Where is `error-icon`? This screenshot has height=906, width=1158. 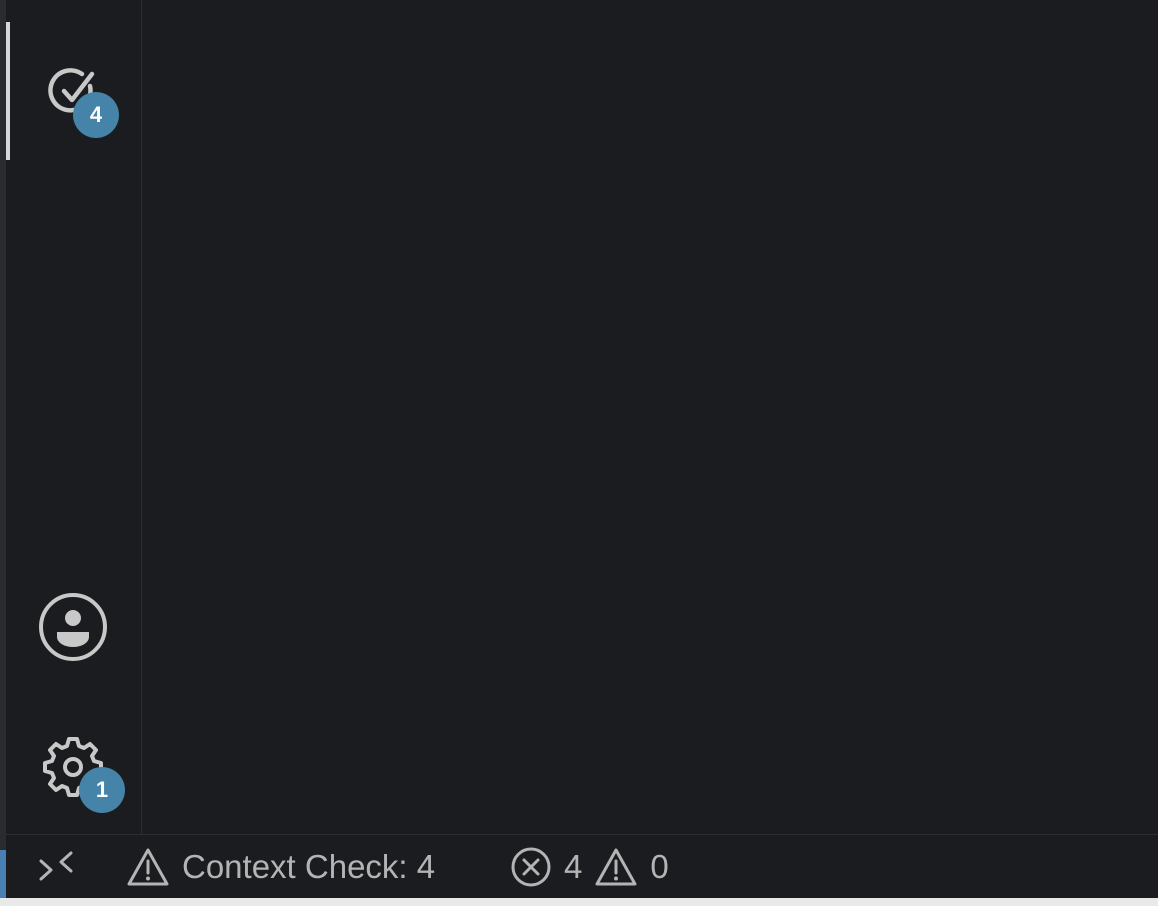 error-icon is located at coordinates (531, 867).